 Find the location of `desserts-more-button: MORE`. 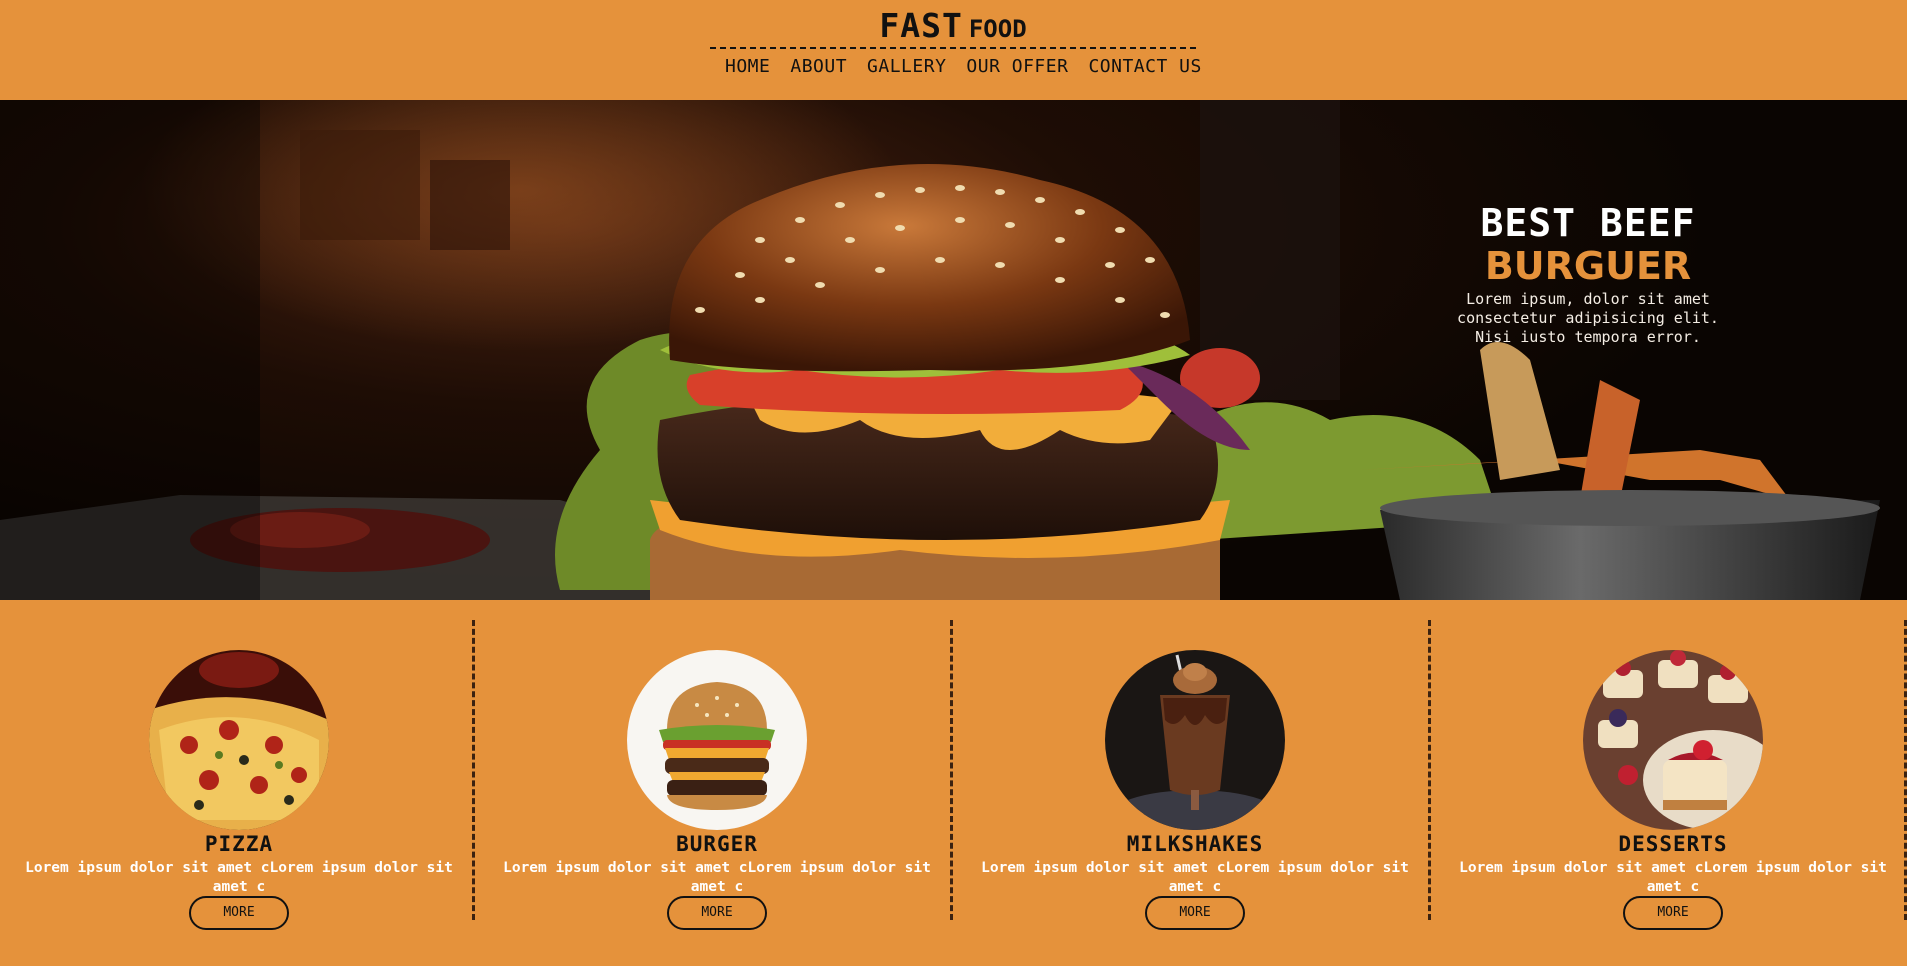

desserts-more-button: MORE is located at coordinates (1673, 913).